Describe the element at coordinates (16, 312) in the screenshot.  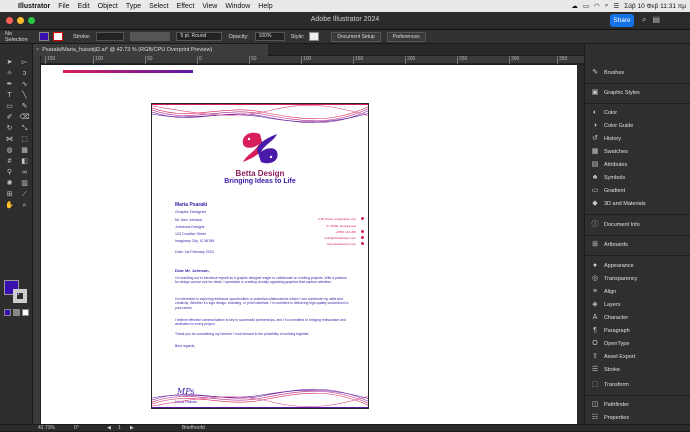
I see `gradient-mode-icon` at that location.